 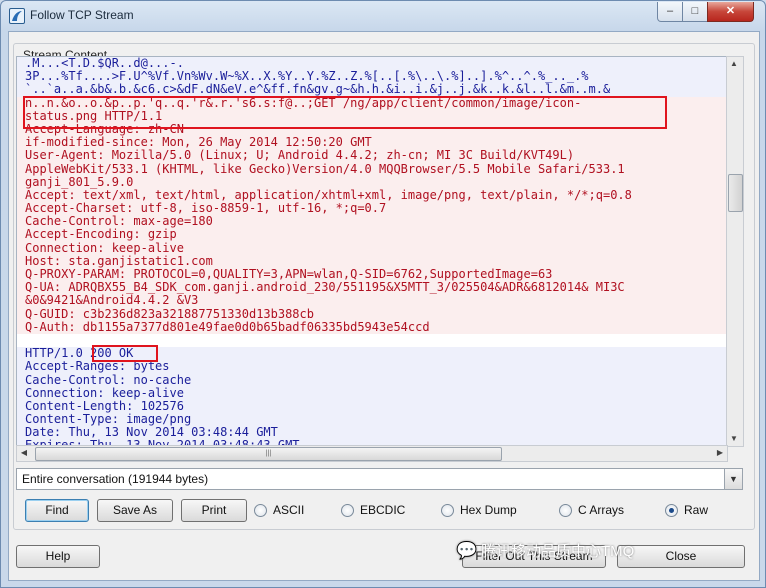 What do you see at coordinates (558, 551) in the screenshot?
I see `watermark-text: 腾讯移动品质中心TMQ` at bounding box center [558, 551].